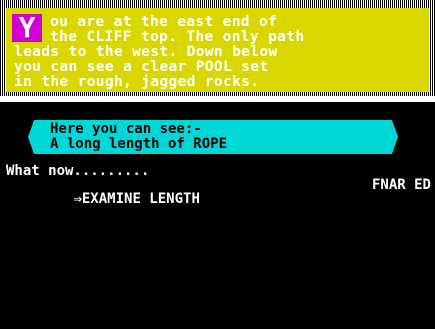  Describe the element at coordinates (401, 185) in the screenshot. I see `response-text: FNAR ED` at that location.